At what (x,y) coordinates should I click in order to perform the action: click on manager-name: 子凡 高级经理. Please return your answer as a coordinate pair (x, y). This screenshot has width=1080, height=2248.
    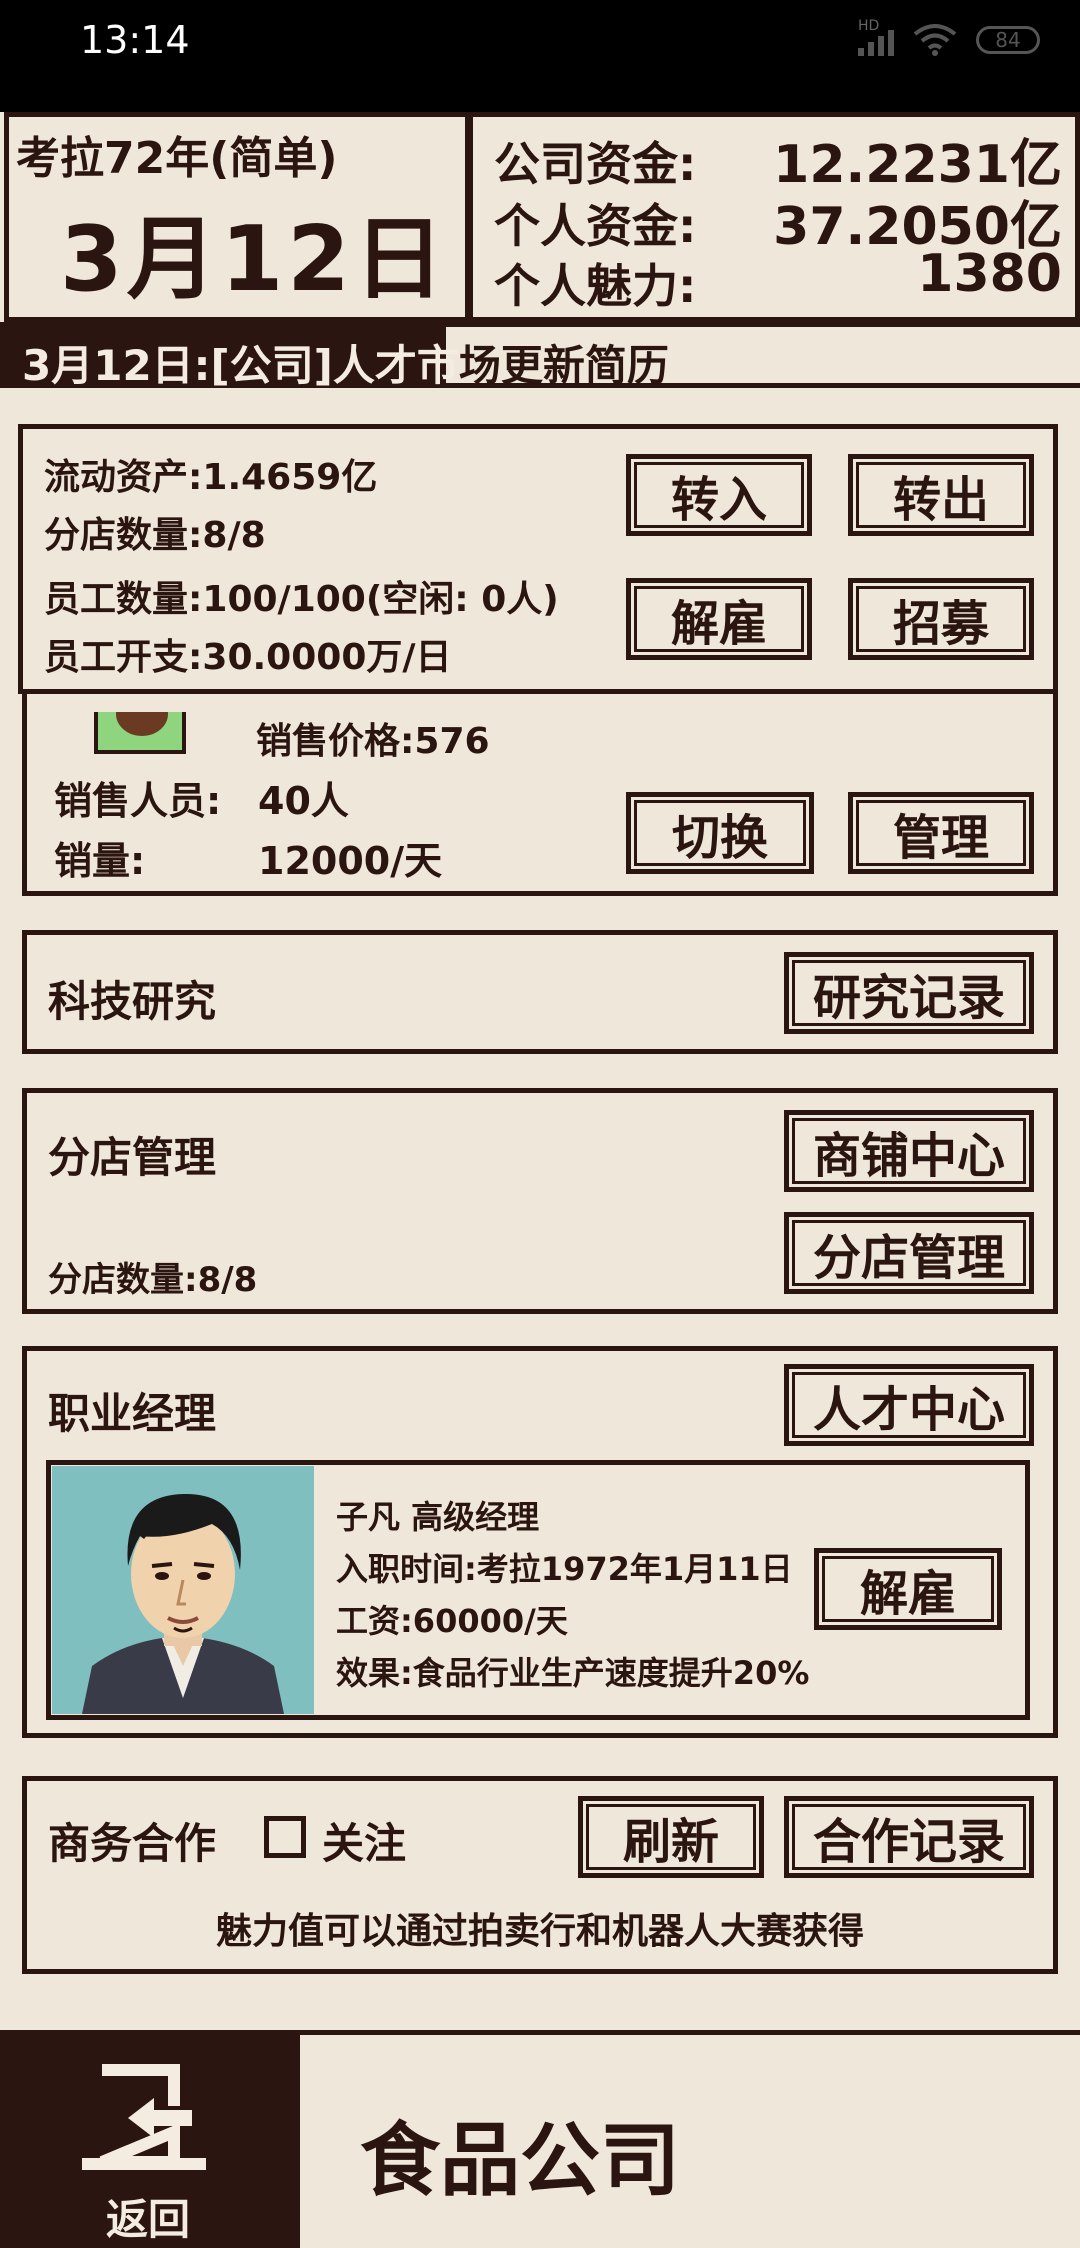
    Looking at the image, I should click on (438, 1517).